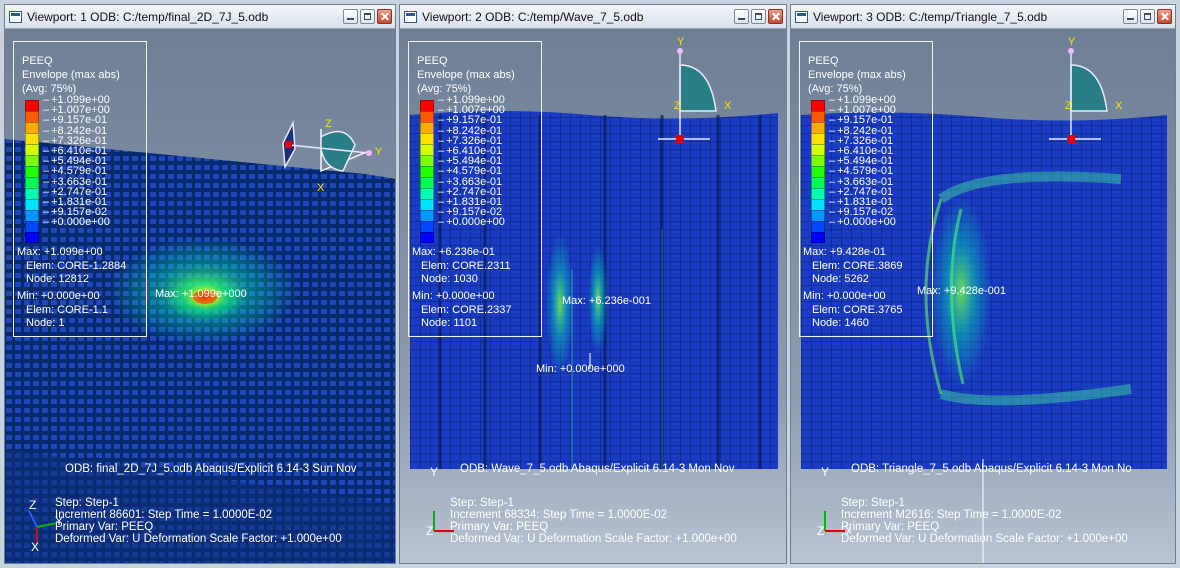 Image resolution: width=1180 pixels, height=568 pixels. Describe the element at coordinates (332, 156) in the screenshot. I see `orientation-triad: Z Y X` at that location.